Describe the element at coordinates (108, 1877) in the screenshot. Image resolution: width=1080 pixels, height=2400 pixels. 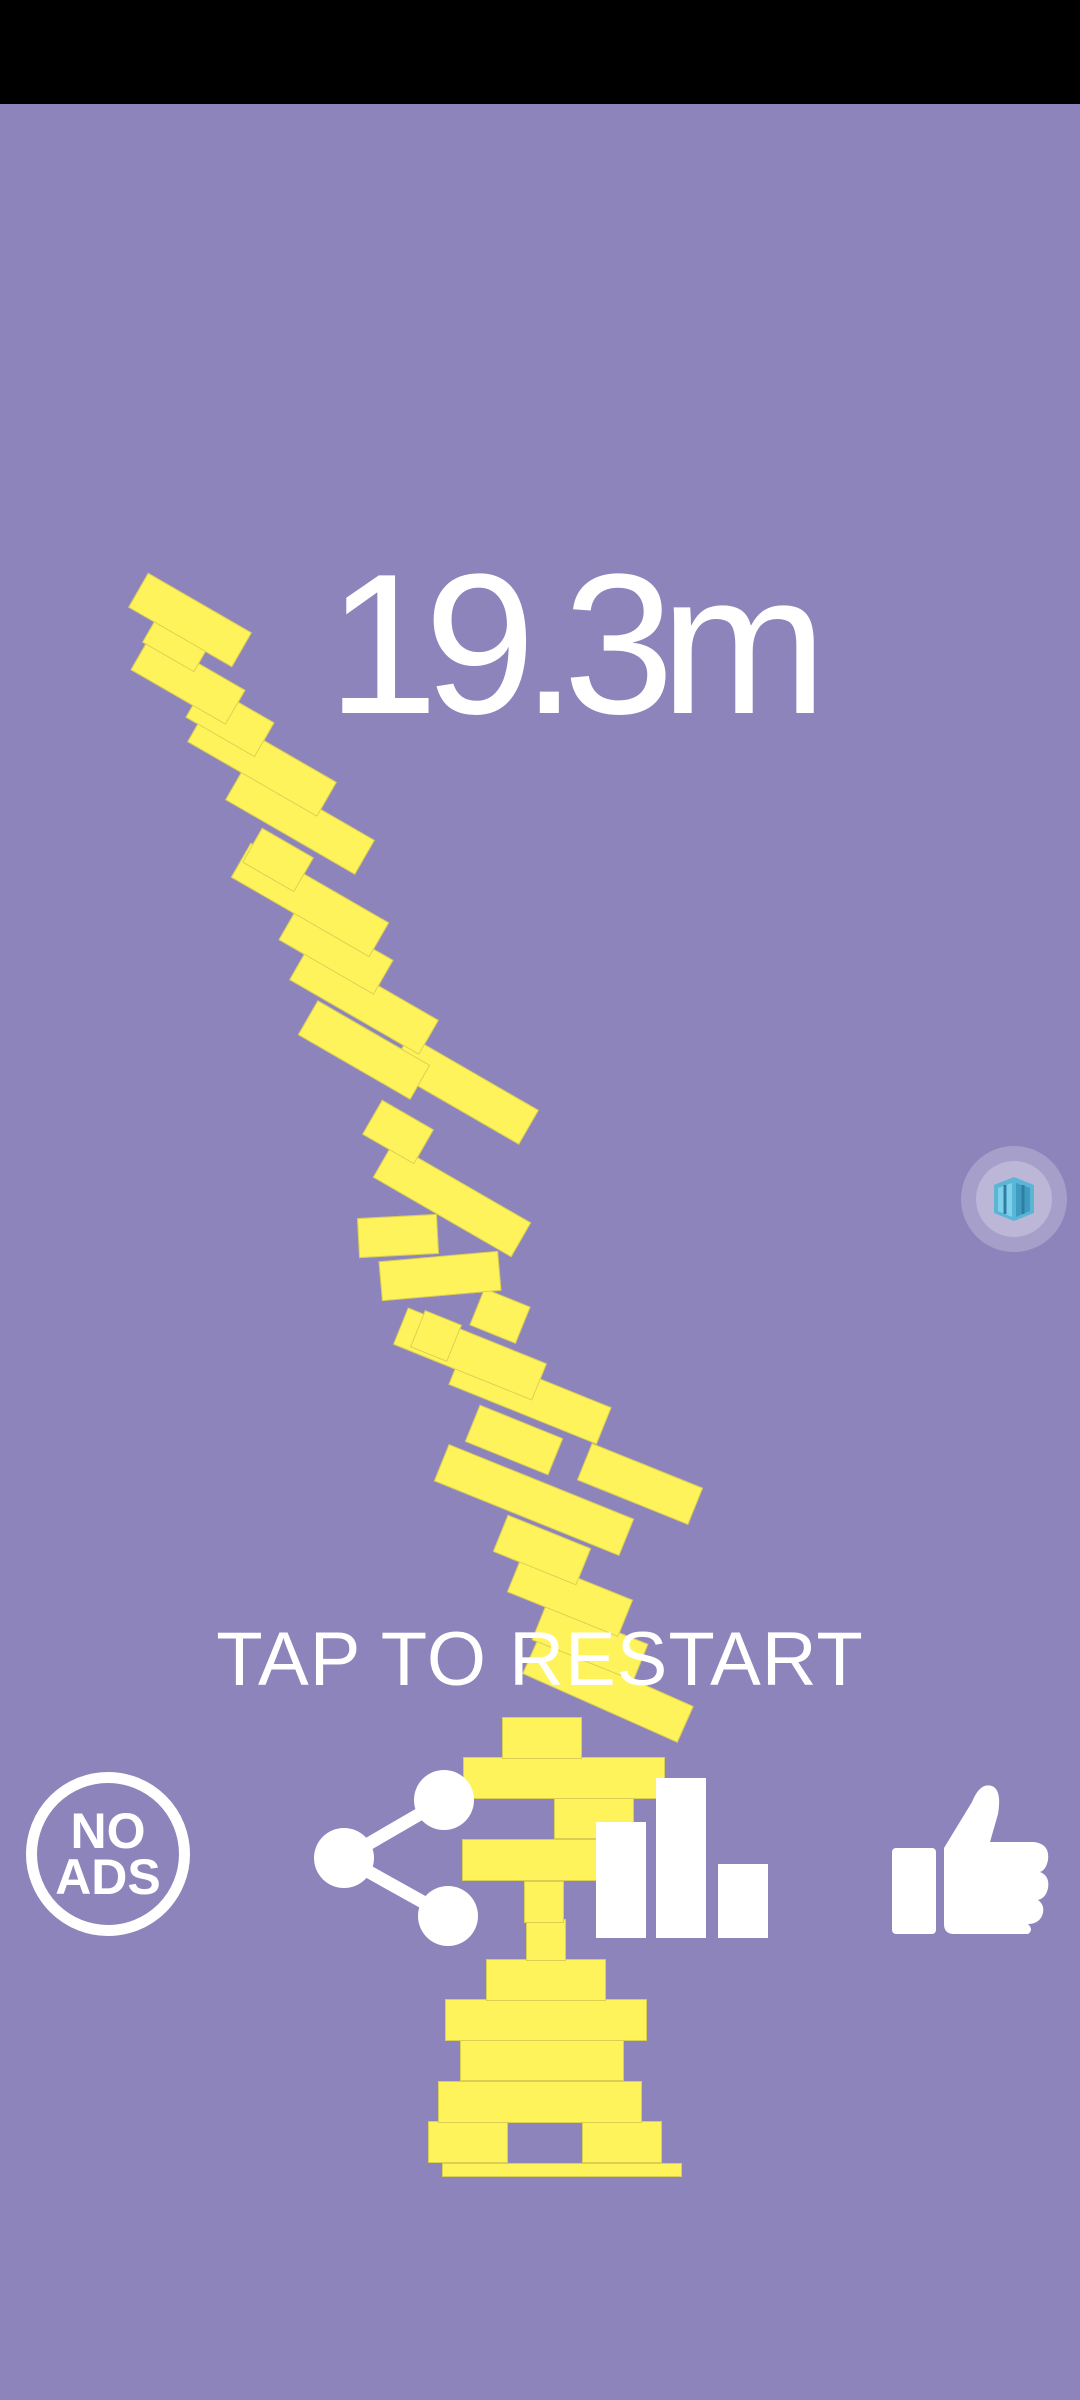
I see `no-ads-label-line2: ADS` at that location.